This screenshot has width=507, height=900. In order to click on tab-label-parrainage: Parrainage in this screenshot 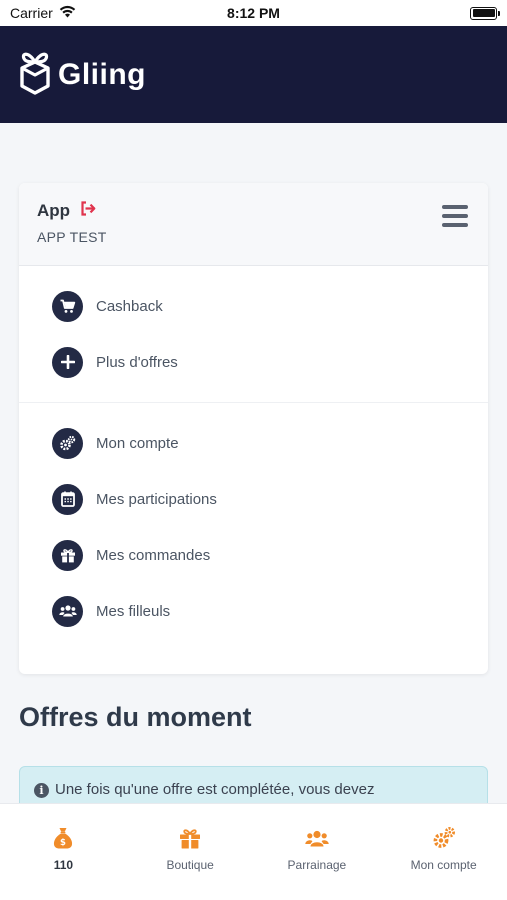, I will do `click(317, 865)`.